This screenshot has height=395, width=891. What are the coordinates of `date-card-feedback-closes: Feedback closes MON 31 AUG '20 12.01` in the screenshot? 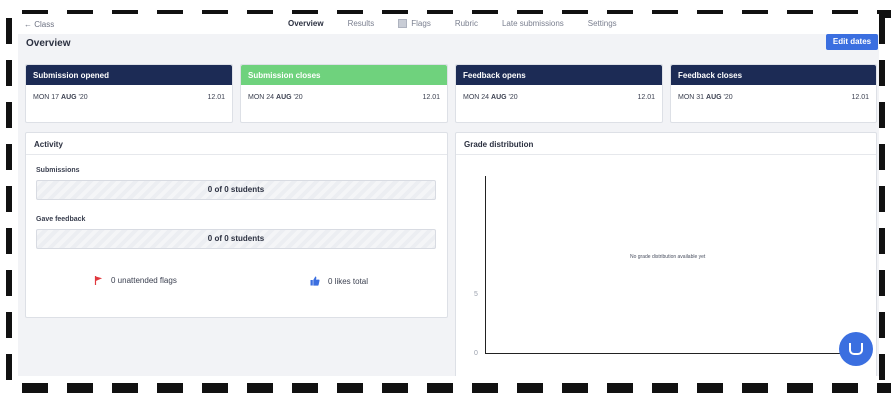 It's located at (773, 93).